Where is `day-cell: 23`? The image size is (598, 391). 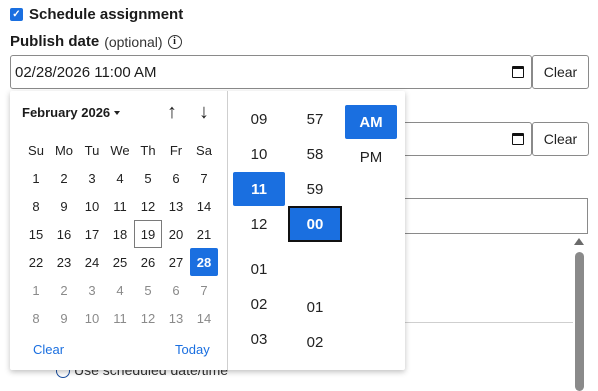
day-cell: 23 is located at coordinates (64, 262).